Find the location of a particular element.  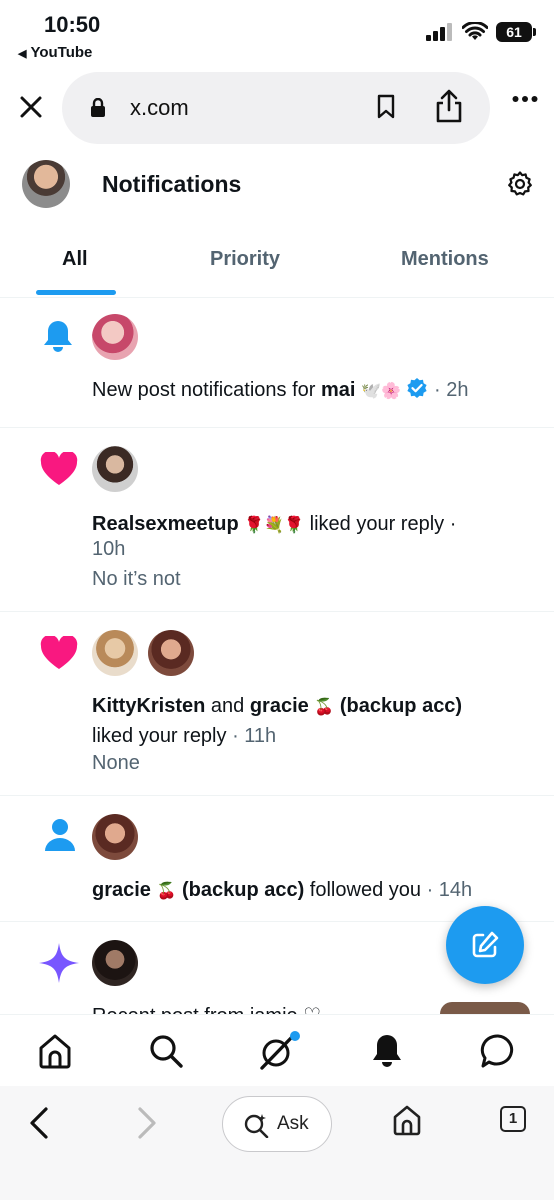

back-app-label: YouTube is located at coordinates (61, 52).